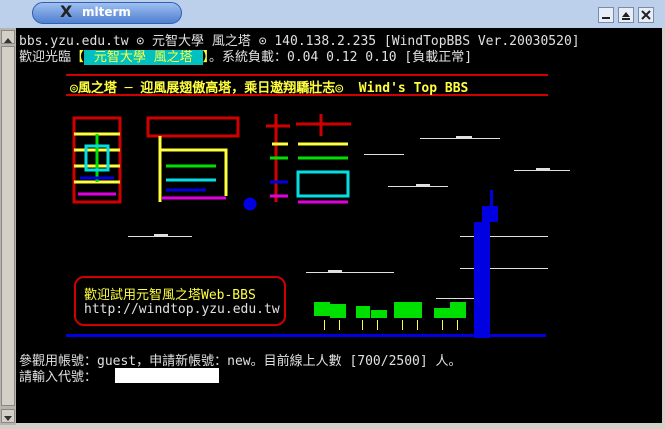 Image resolution: width=665 pixels, height=429 pixels. Describe the element at coordinates (182, 309) in the screenshot. I see `web-bbs-url: http://windtop.yzu.edu.tw` at that location.